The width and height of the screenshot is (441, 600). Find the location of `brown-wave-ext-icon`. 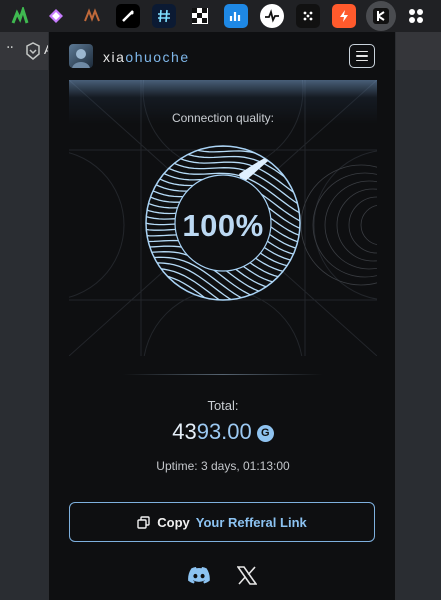

brown-wave-ext-icon is located at coordinates (92, 16).